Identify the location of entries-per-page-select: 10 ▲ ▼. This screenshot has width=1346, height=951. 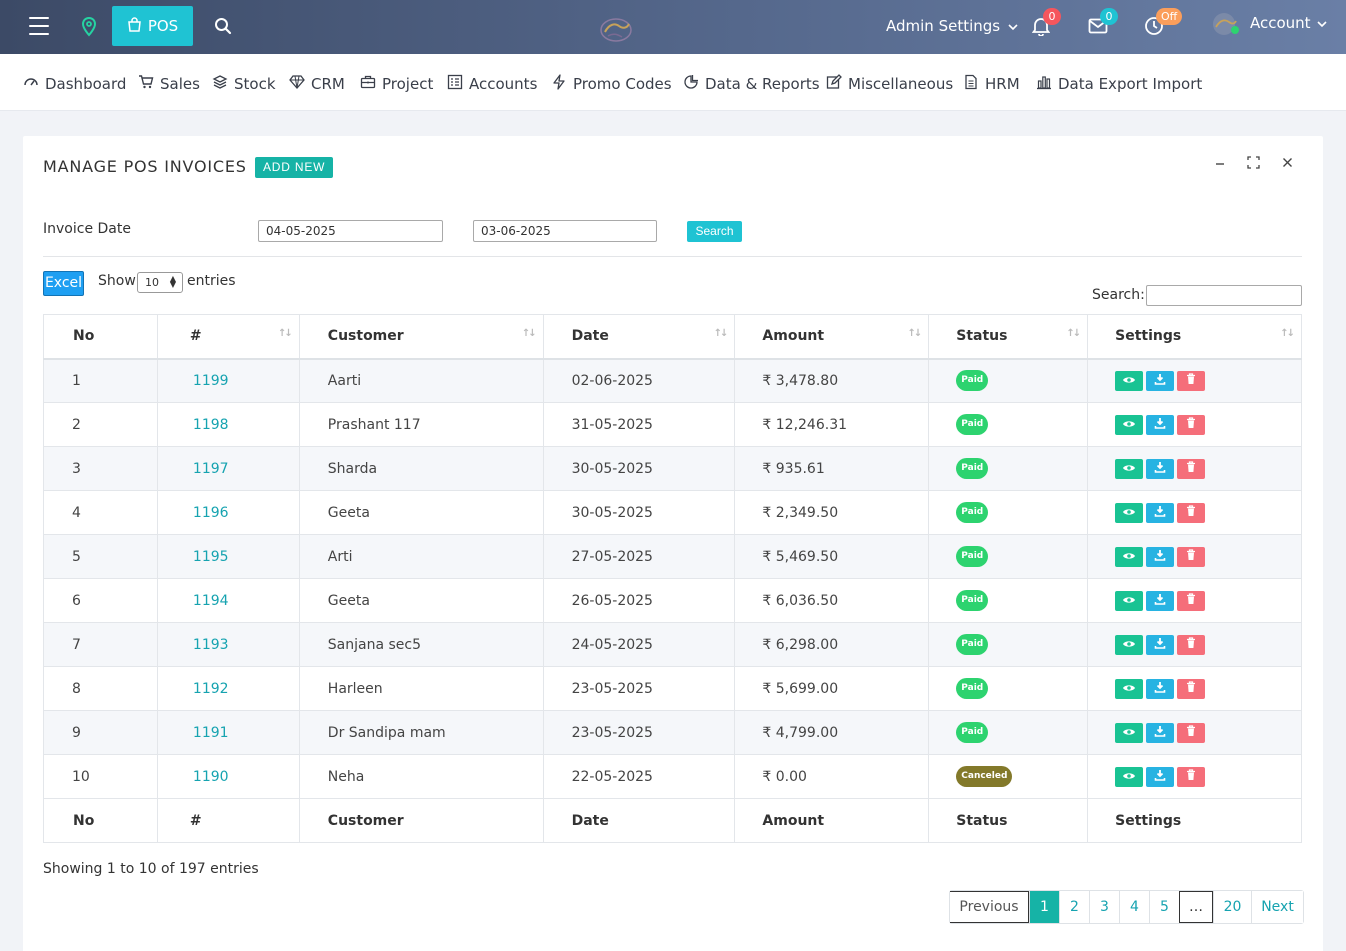
(160, 282).